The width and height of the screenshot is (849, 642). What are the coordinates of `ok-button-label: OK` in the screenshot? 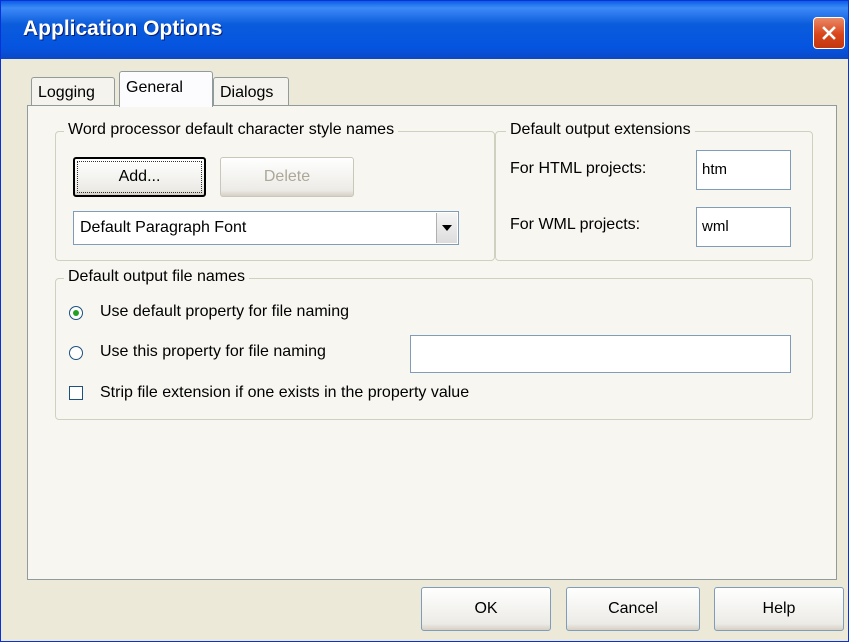 It's located at (486, 608).